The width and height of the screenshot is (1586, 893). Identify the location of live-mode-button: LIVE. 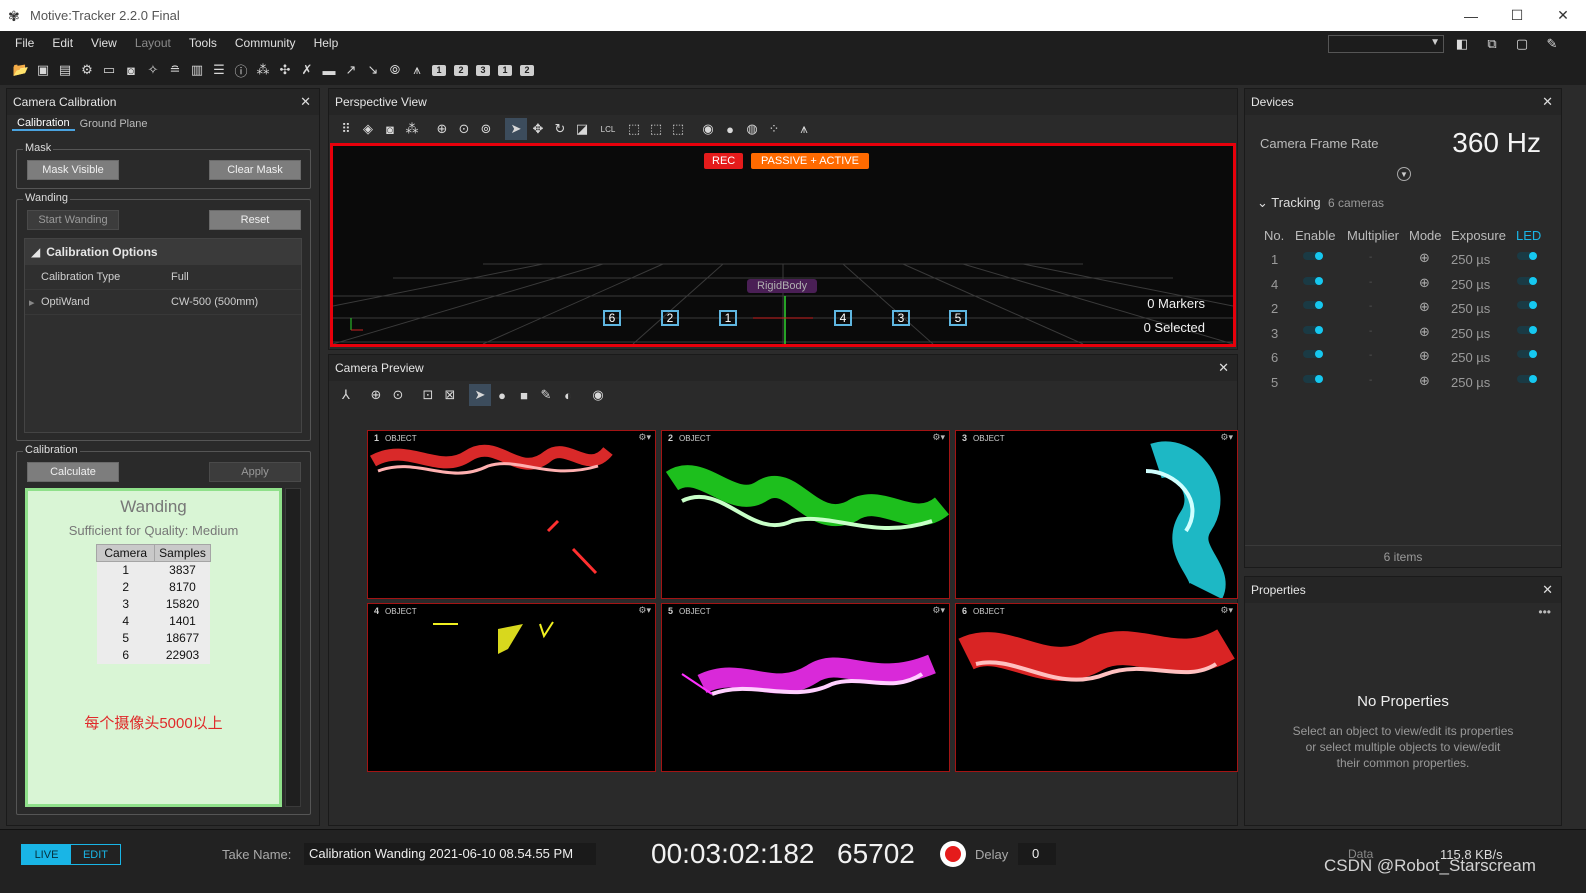
(46, 854).